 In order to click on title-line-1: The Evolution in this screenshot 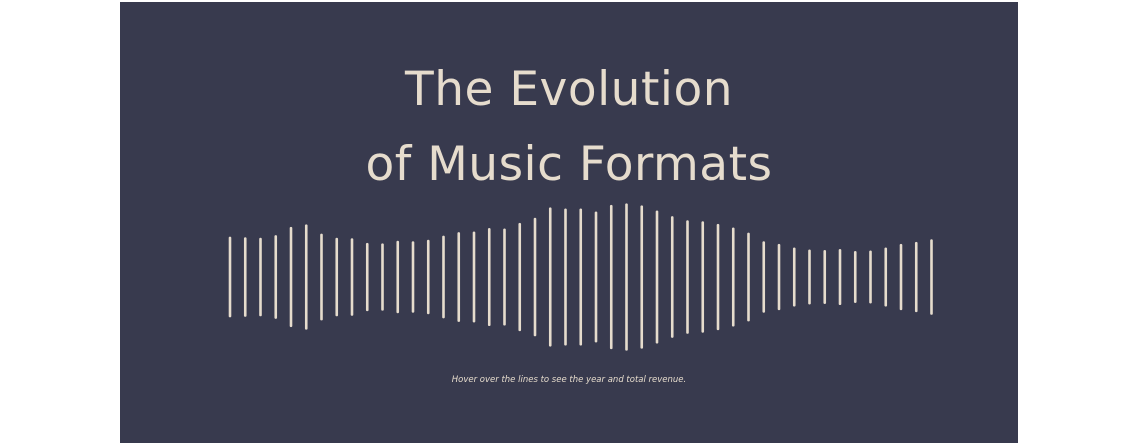, I will do `click(569, 89)`.